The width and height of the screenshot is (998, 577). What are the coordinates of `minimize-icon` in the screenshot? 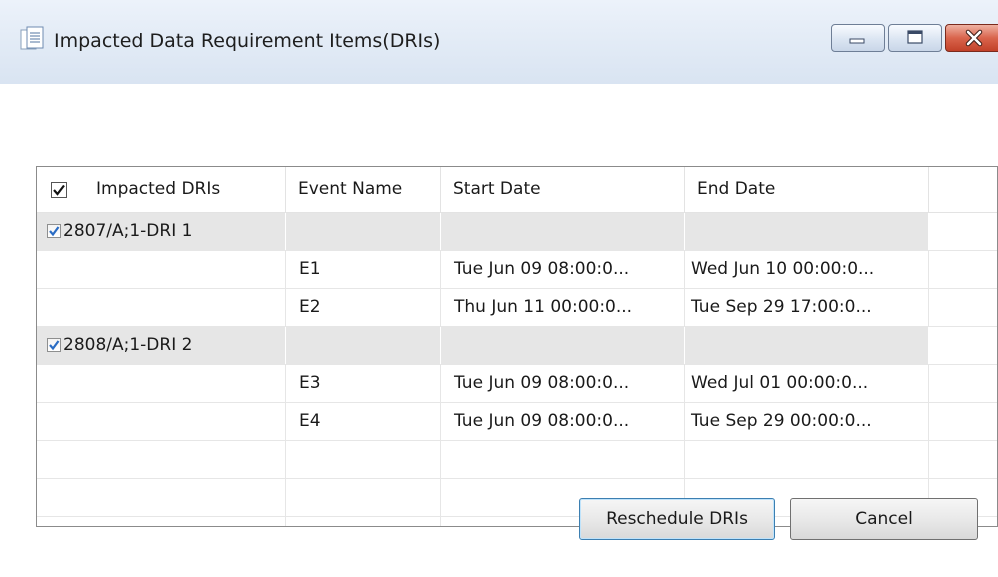 It's located at (857, 41).